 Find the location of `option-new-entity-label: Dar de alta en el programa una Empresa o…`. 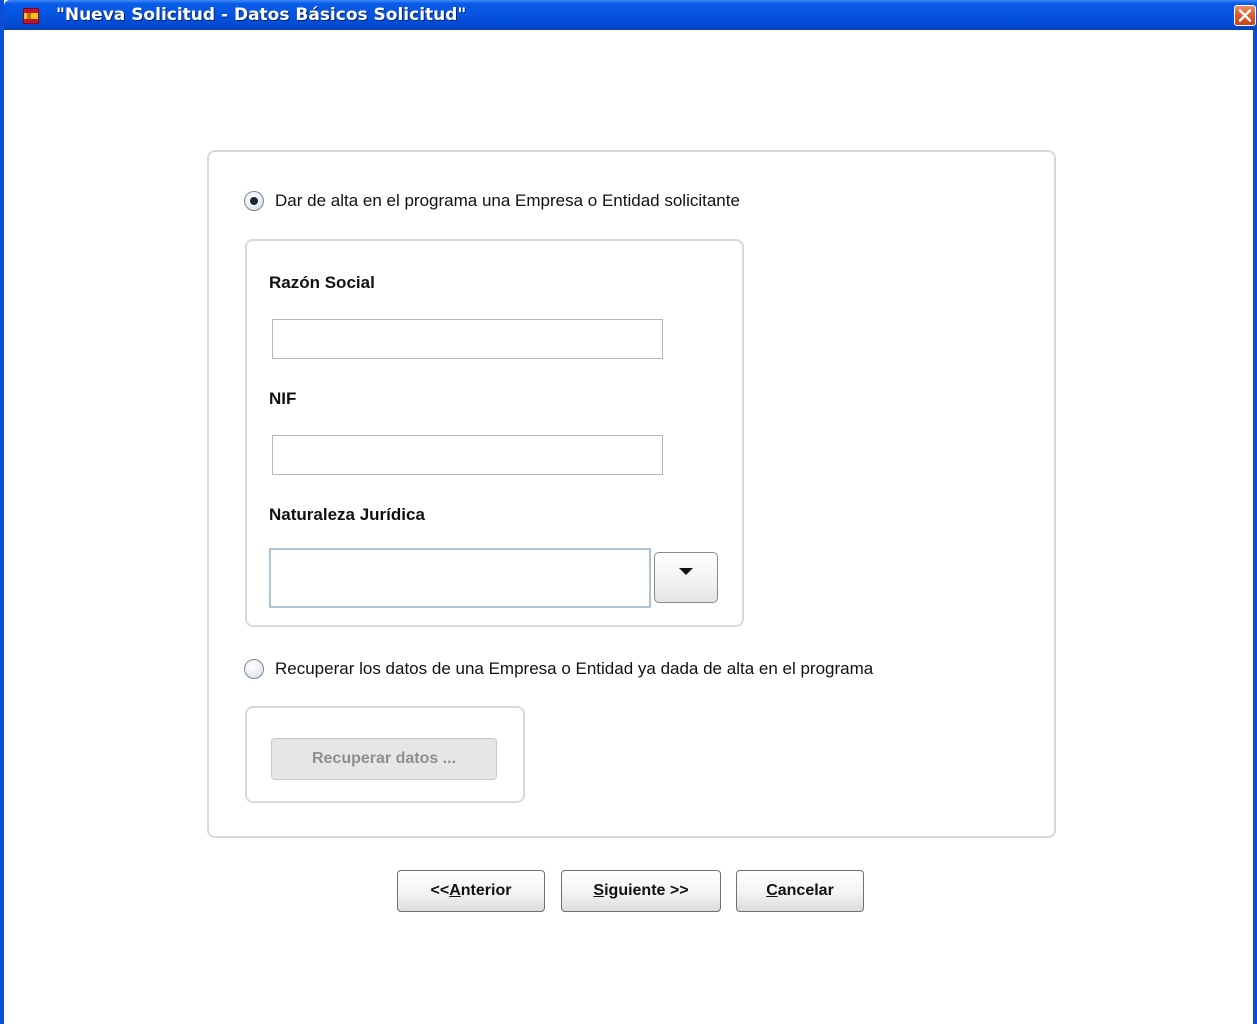

option-new-entity-label: Dar de alta en el programa una Empresa o… is located at coordinates (507, 200).